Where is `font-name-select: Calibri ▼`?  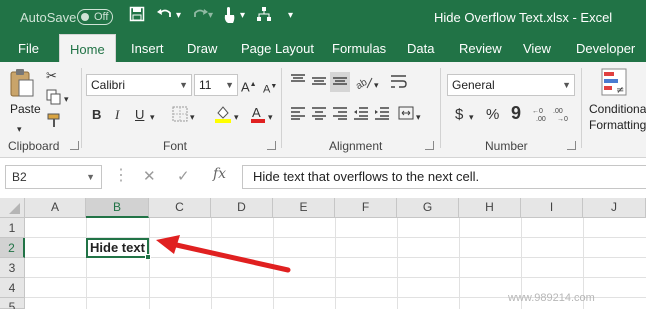
font-name-select: Calibri ▼ is located at coordinates (139, 85).